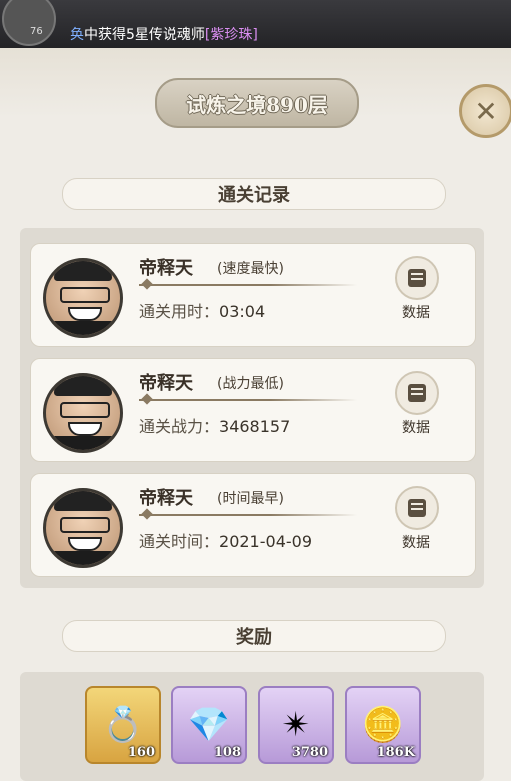 Image resolution: width=511 pixels, height=781 pixels. What do you see at coordinates (255, 426) in the screenshot?
I see `stat-value: 3468157` at bounding box center [255, 426].